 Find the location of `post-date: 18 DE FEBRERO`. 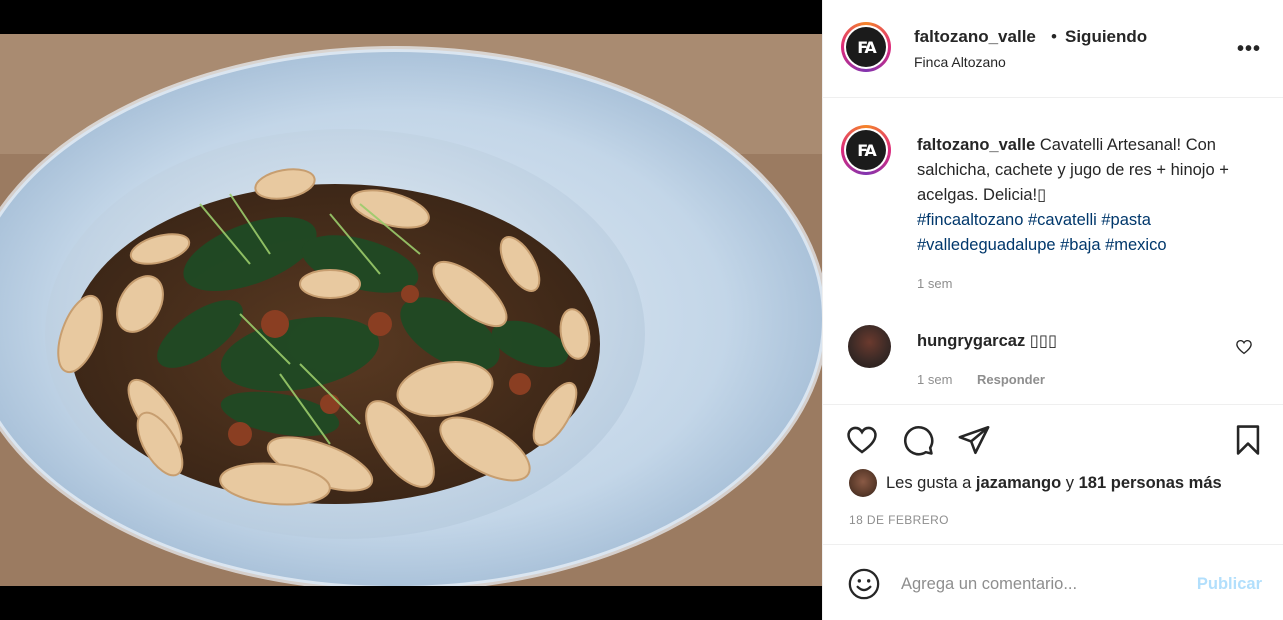

post-date: 18 DE FEBRERO is located at coordinates (899, 520).